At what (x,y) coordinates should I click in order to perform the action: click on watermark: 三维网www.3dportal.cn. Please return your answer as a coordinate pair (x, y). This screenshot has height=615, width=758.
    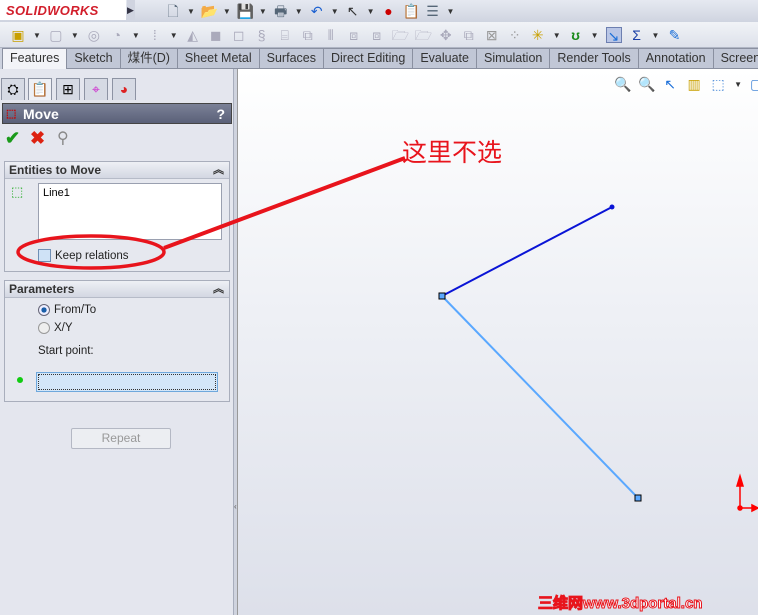
    Looking at the image, I should click on (620, 604).